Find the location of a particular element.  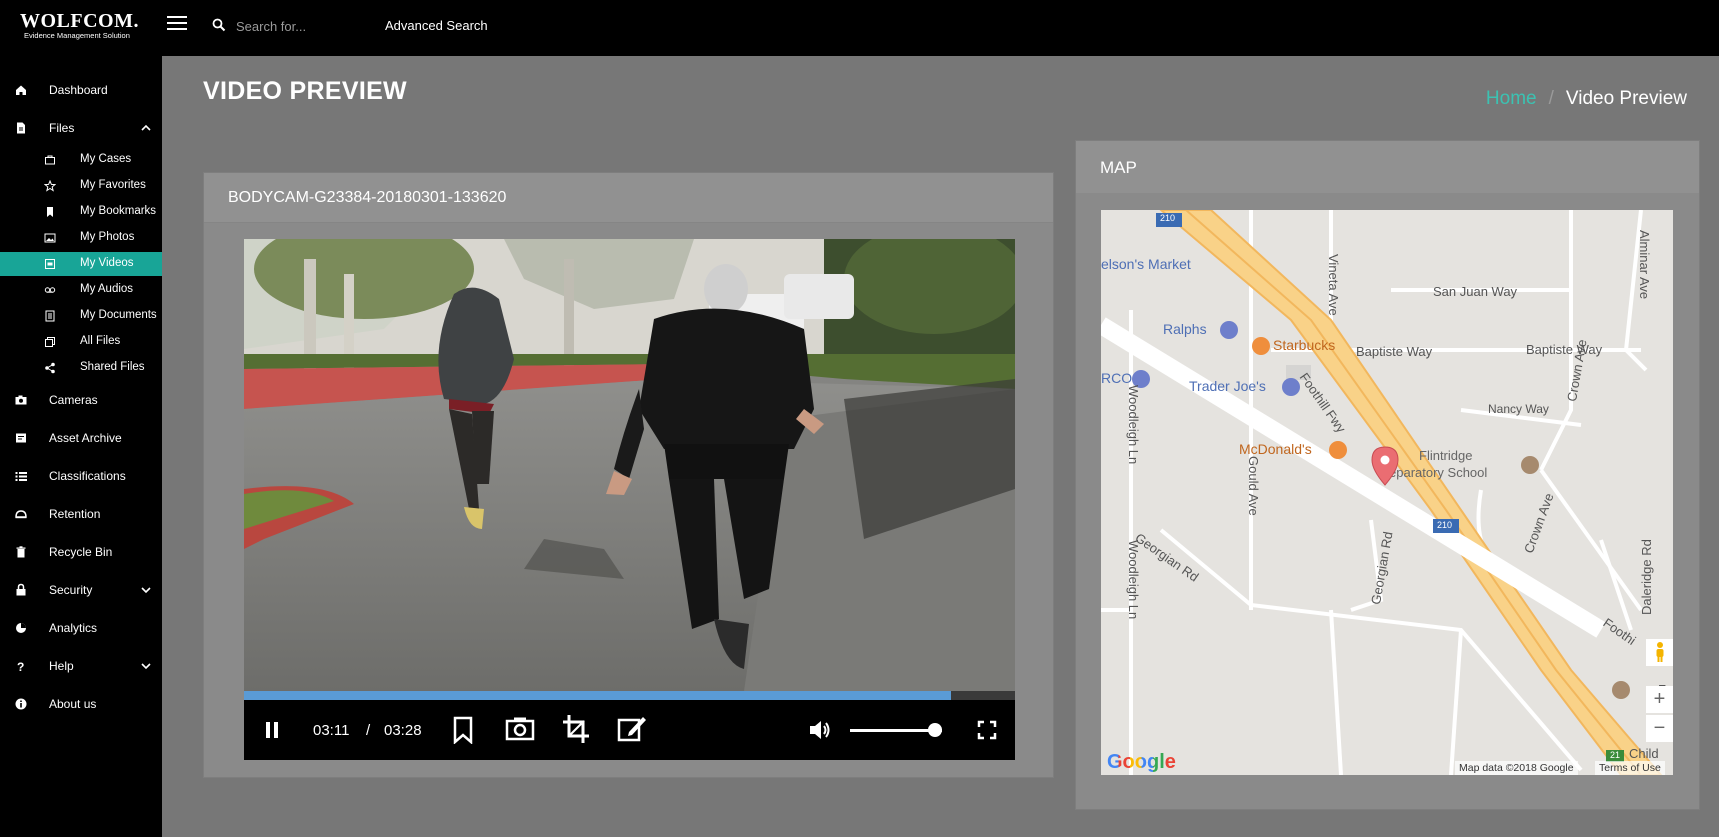

sidebar-subitem-label: My Audios is located at coordinates (107, 289).